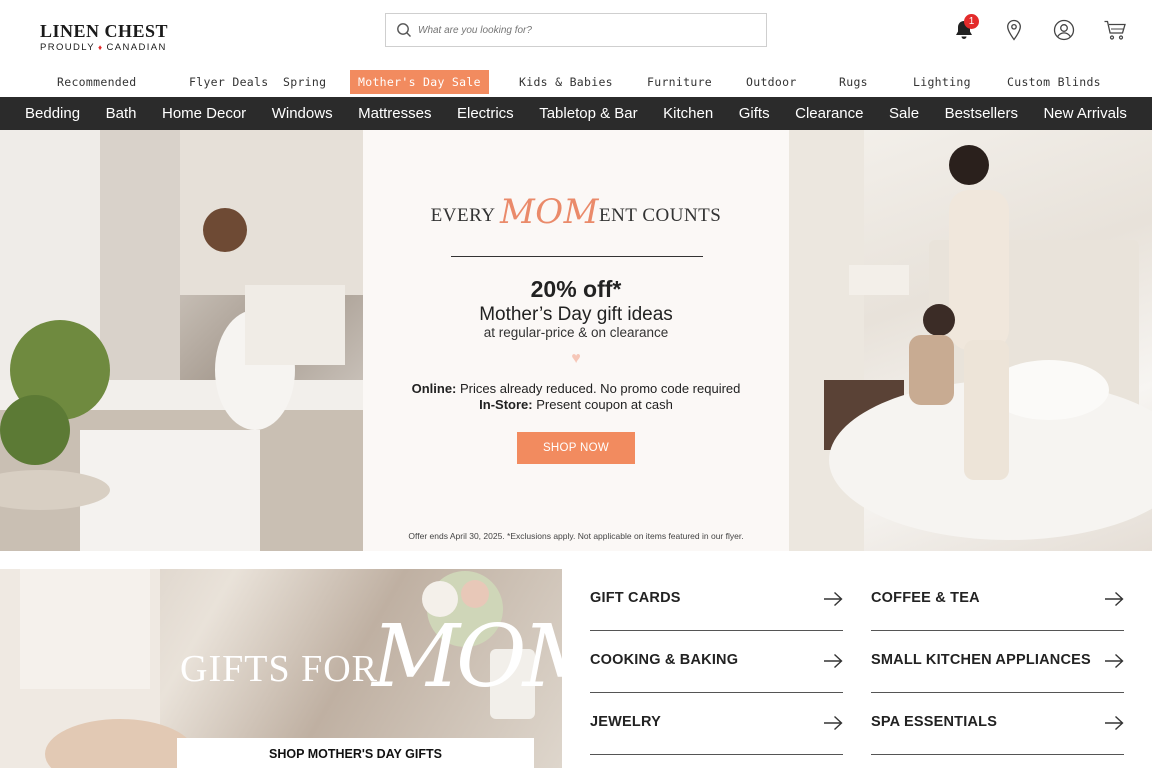 This screenshot has width=1152, height=768. Describe the element at coordinates (96, 82) in the screenshot. I see `nav-recommended: Recommended` at that location.